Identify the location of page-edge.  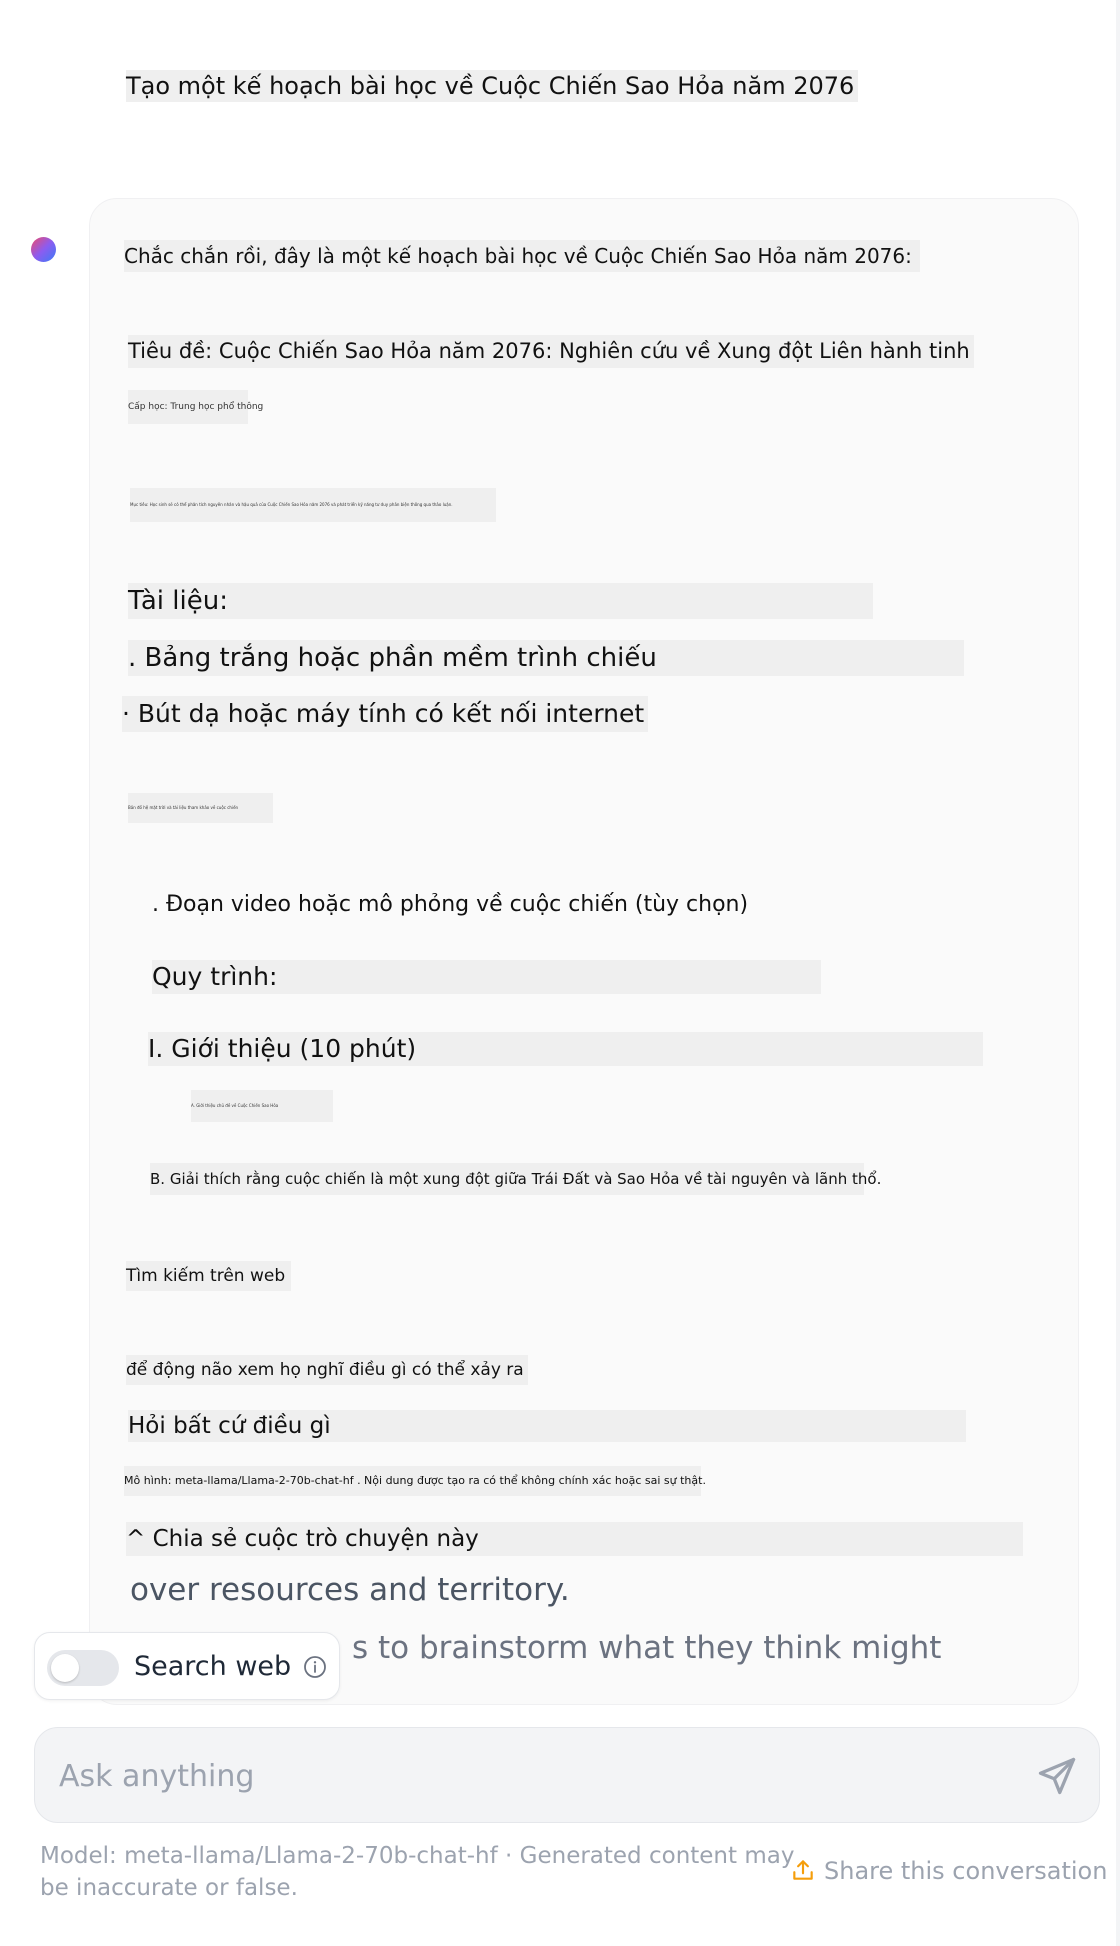
(1118, 973).